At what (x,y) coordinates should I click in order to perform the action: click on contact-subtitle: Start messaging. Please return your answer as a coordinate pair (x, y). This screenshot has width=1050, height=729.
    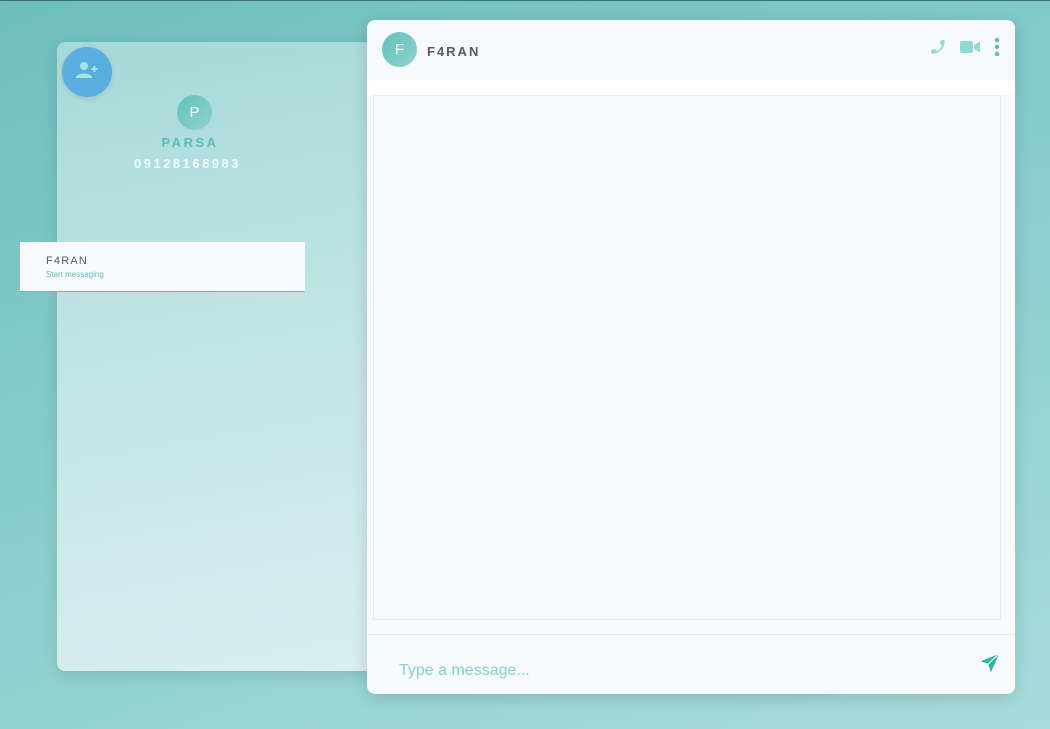
    Looking at the image, I should click on (75, 274).